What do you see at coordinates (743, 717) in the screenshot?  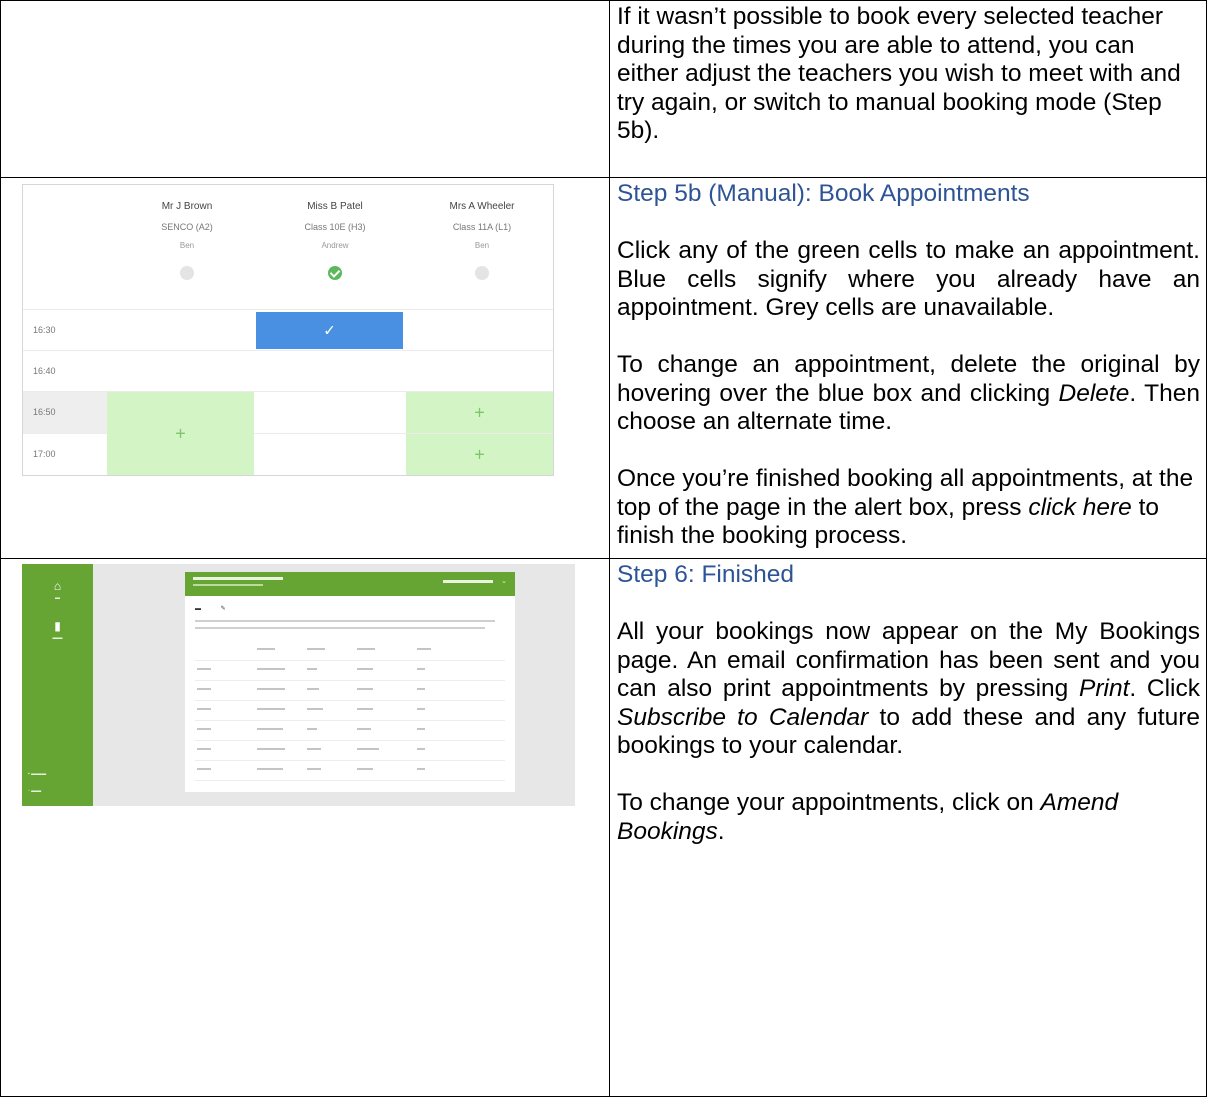 I see `subscribe-term: Subscribe to Calendar` at bounding box center [743, 717].